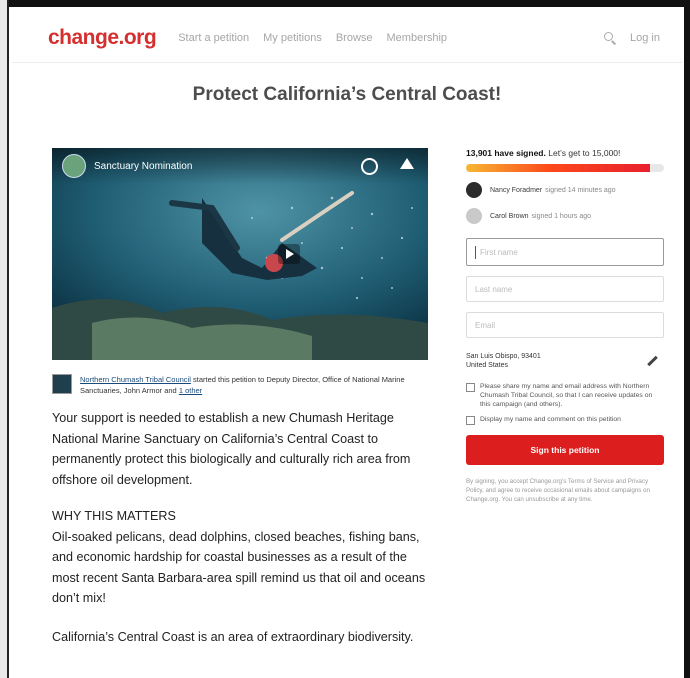 This screenshot has height=678, width=690. Describe the element at coordinates (4, 339) in the screenshot. I see `window-left-border` at that location.